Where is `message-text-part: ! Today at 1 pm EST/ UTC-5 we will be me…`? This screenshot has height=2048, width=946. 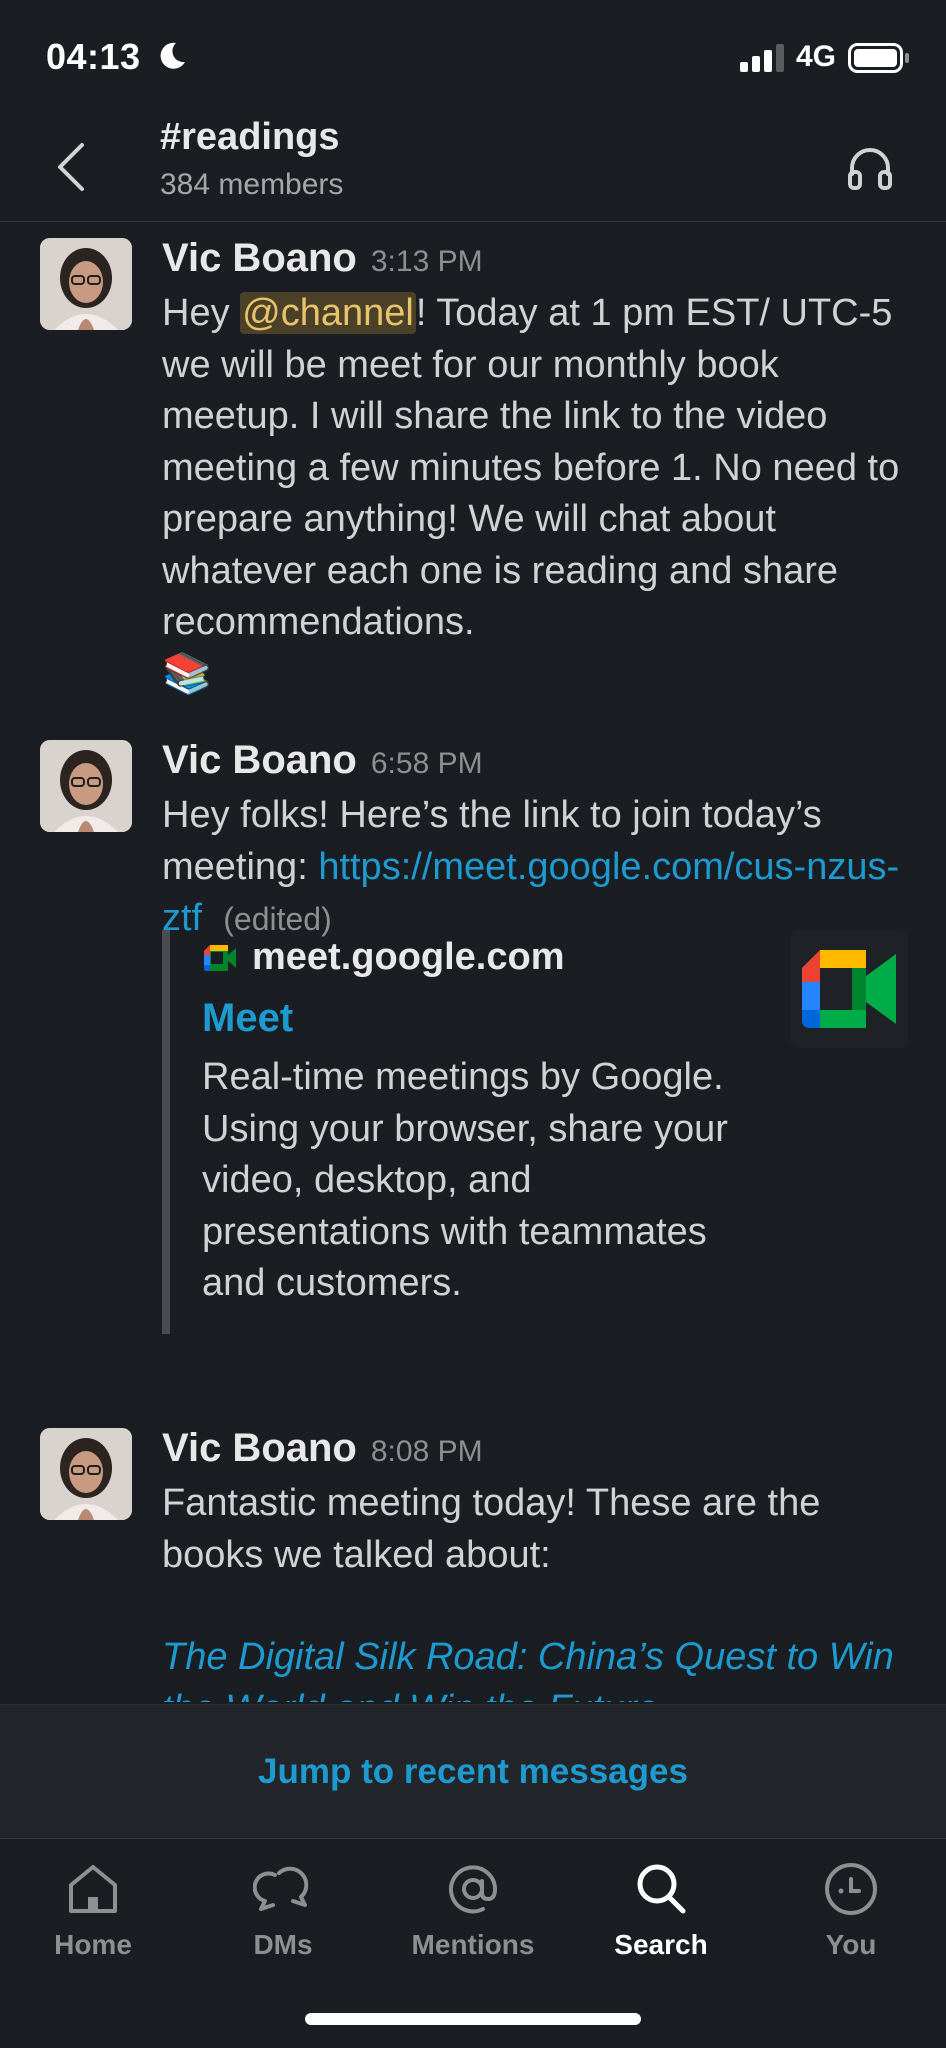
message-text-part: ! Today at 1 pm EST/ UTC-5 we will be me… is located at coordinates (531, 467).